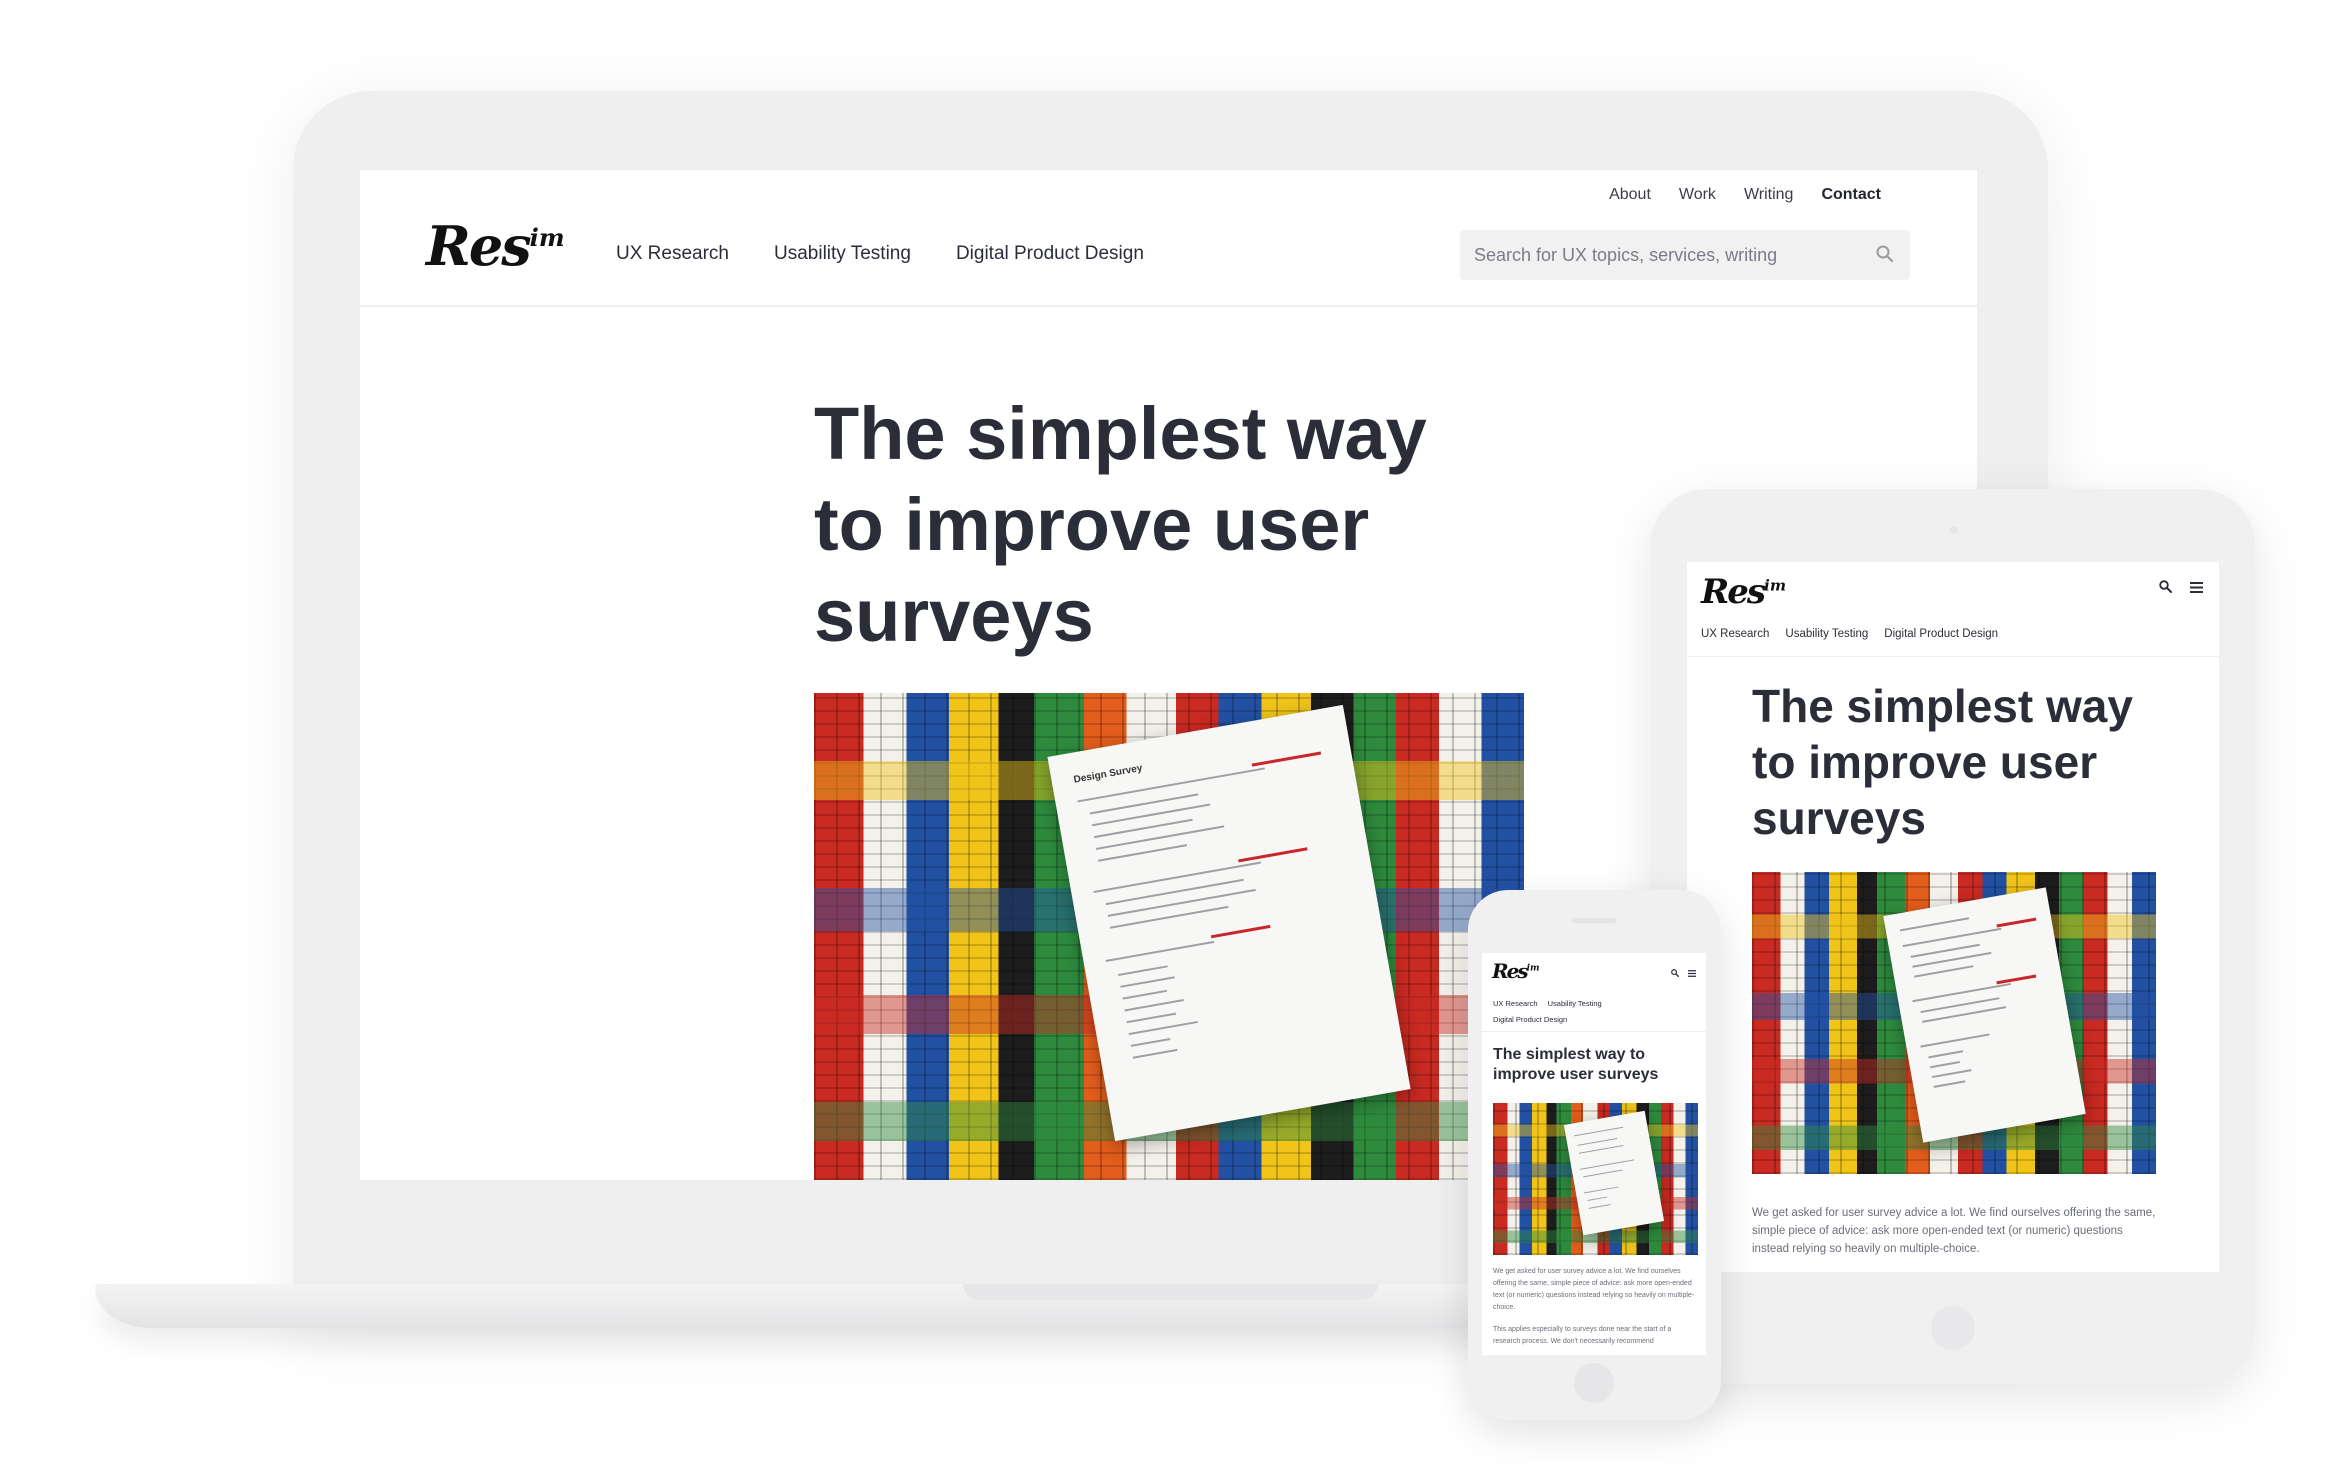 This screenshot has height=1468, width=2345. What do you see at coordinates (1769, 195) in the screenshot?
I see `nav-link-writing: Writing` at bounding box center [1769, 195].